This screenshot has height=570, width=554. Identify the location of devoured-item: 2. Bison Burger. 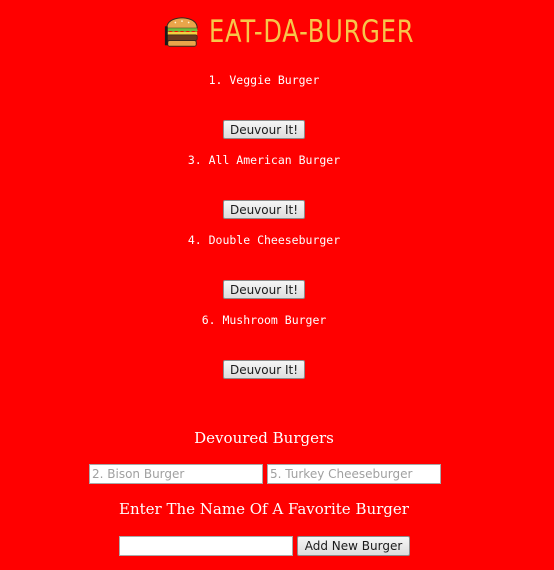
(176, 474).